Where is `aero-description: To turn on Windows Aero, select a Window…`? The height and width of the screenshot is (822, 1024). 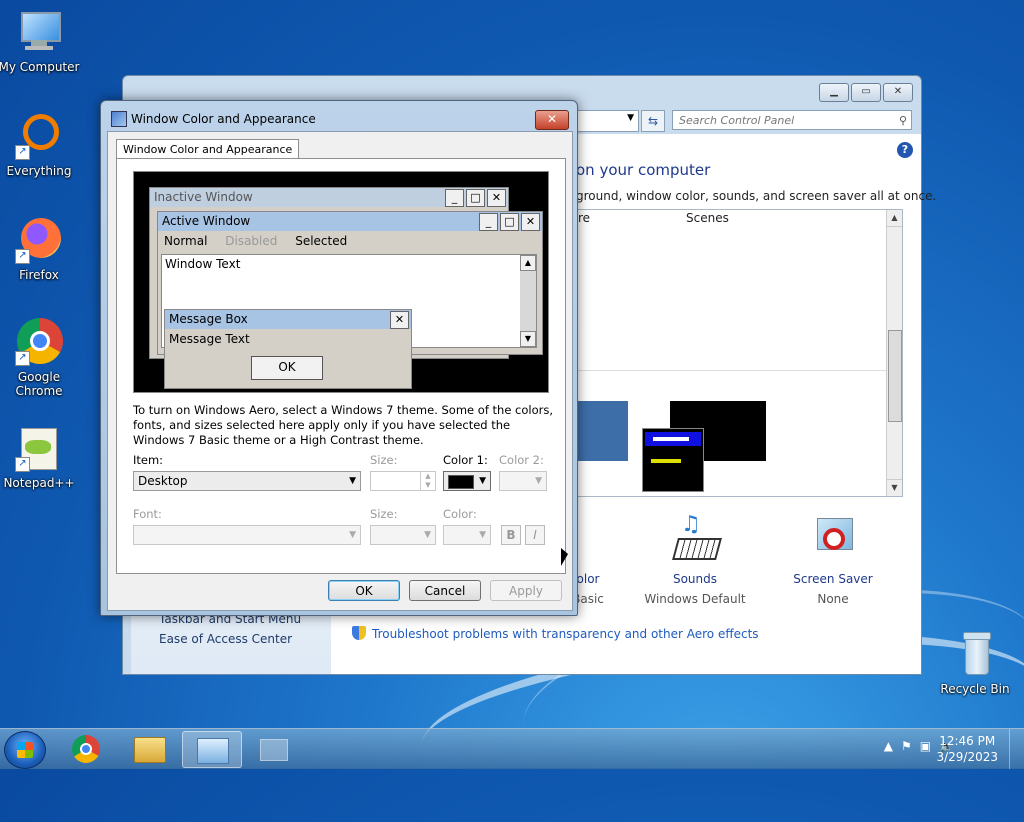 aero-description: To turn on Windows Aero, select a Window… is located at coordinates (343, 425).